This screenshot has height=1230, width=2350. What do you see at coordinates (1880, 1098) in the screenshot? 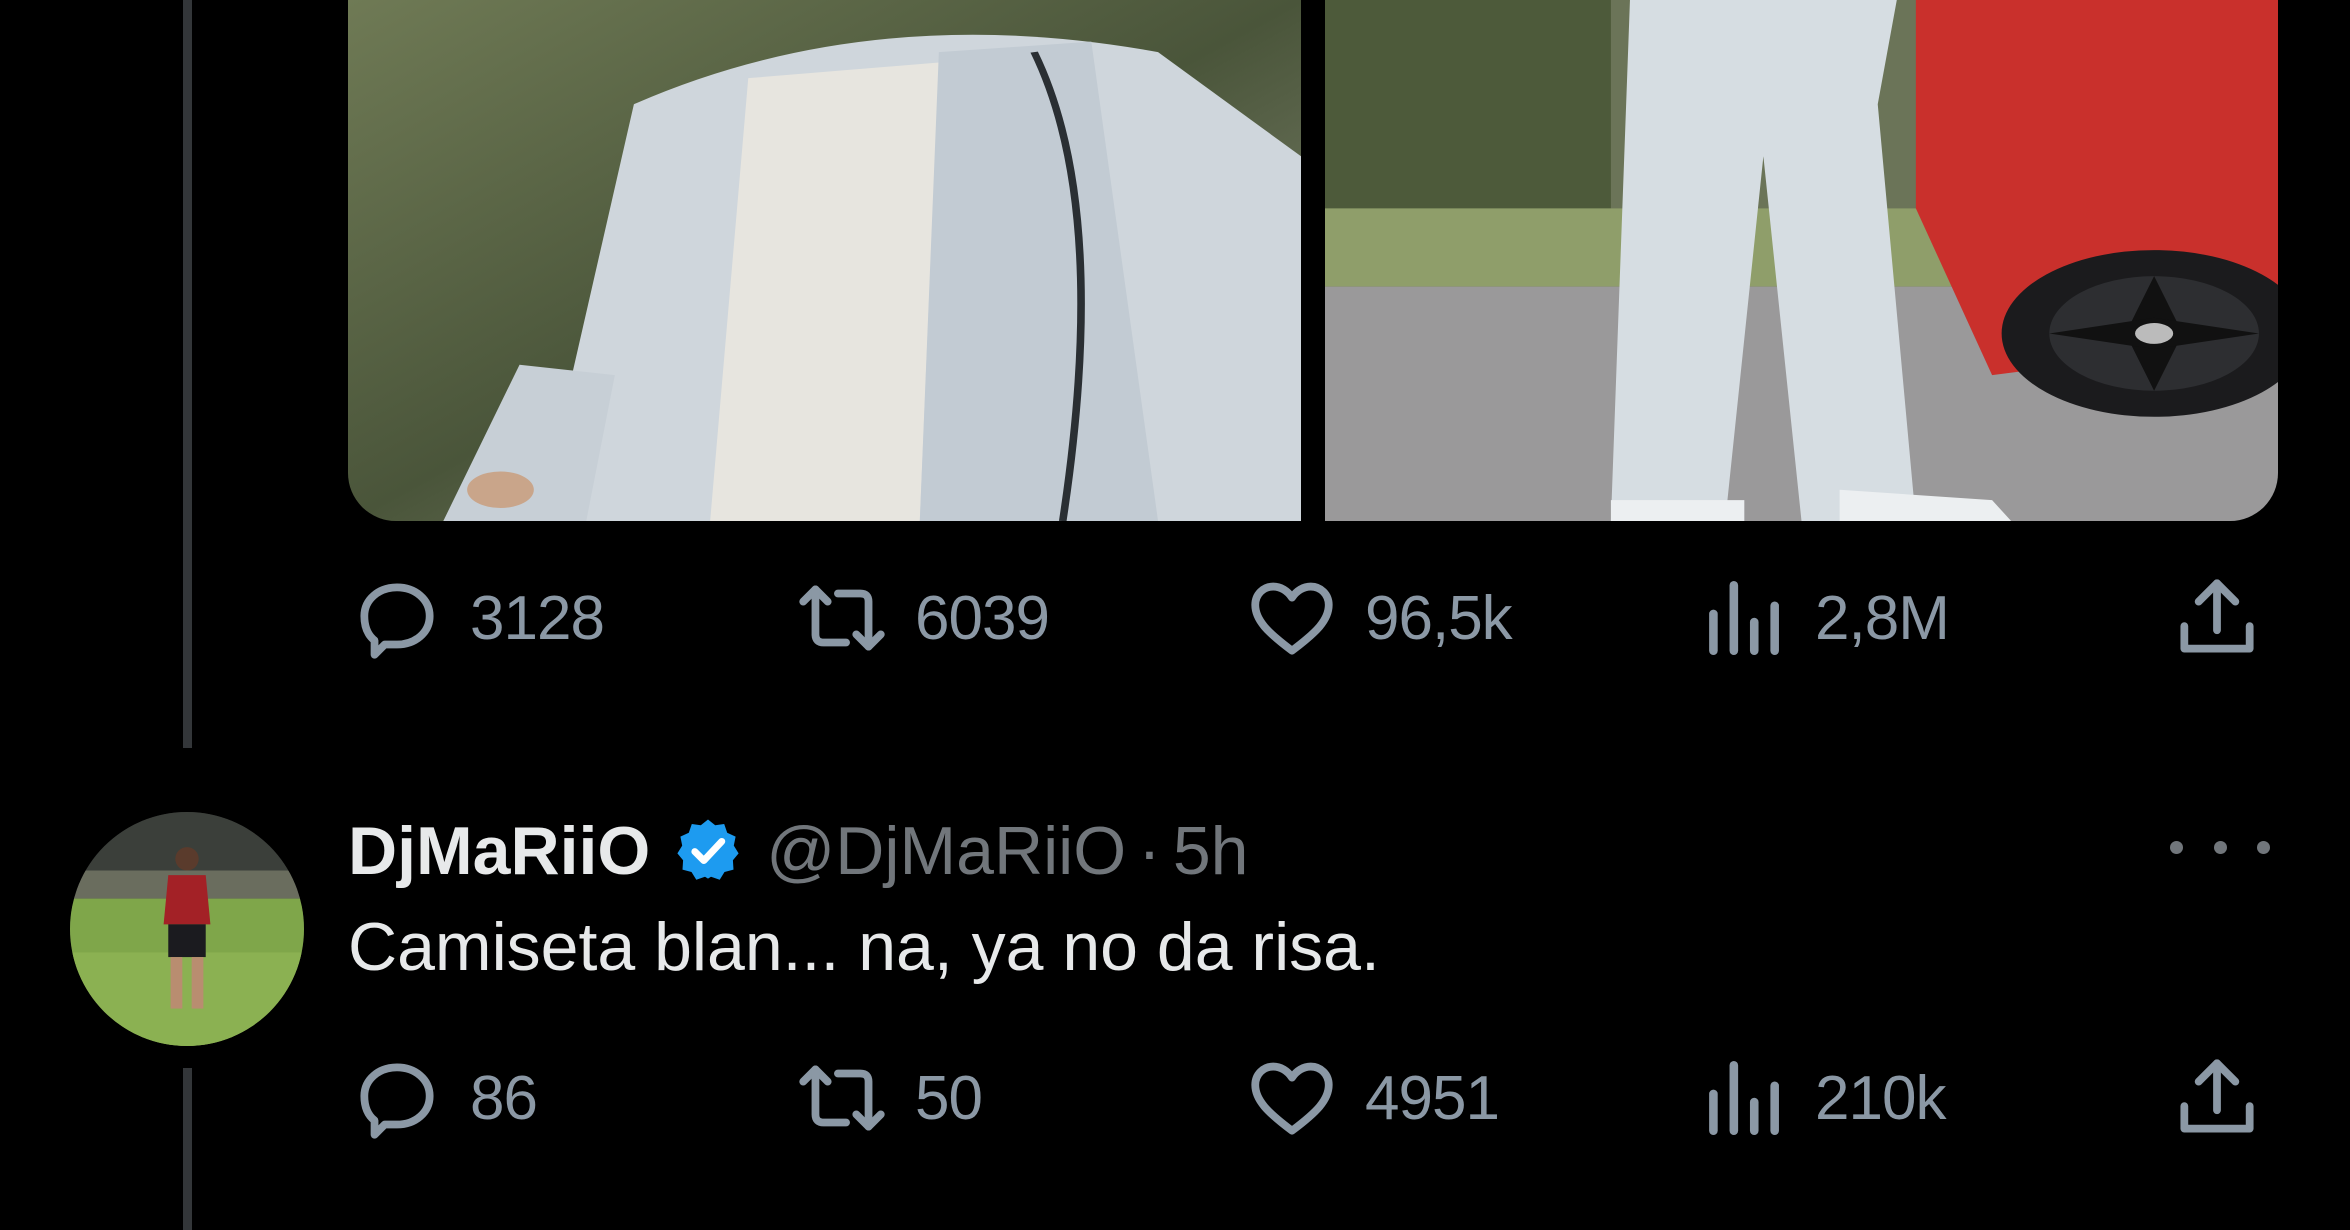
I see `views-count: 210k` at bounding box center [1880, 1098].